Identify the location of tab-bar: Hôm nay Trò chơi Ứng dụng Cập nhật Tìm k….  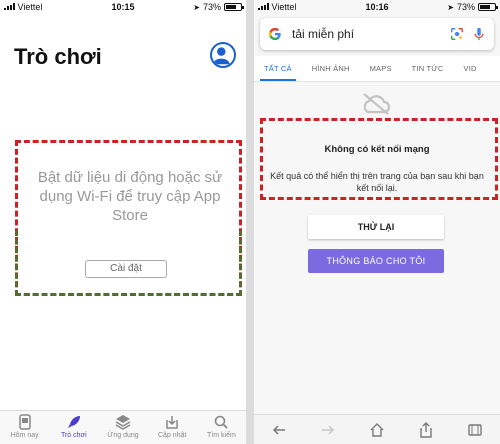
(123, 427).